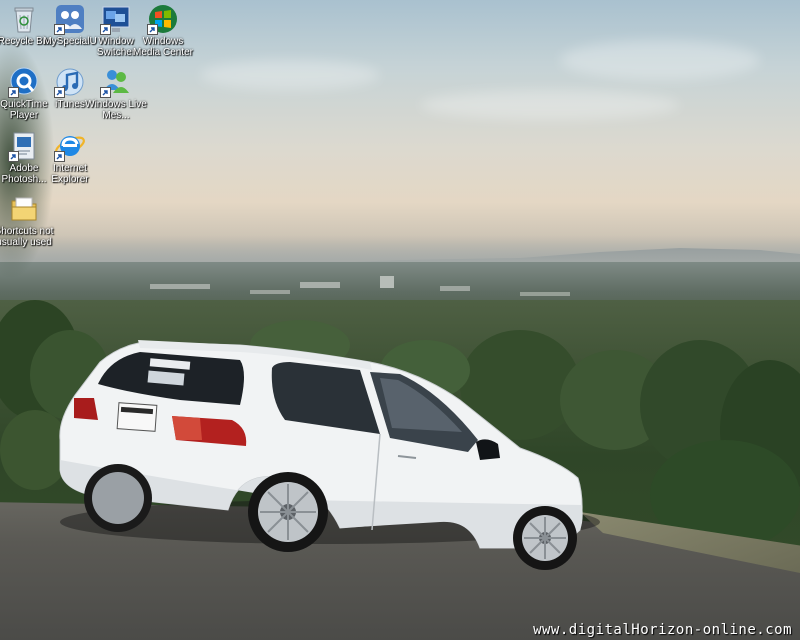 The image size is (800, 640). I want to click on internet-explorer-icon, so click(70, 146).